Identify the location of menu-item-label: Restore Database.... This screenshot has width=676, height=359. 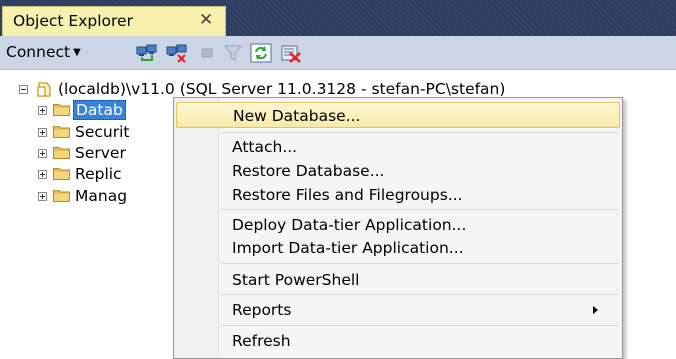
(308, 171).